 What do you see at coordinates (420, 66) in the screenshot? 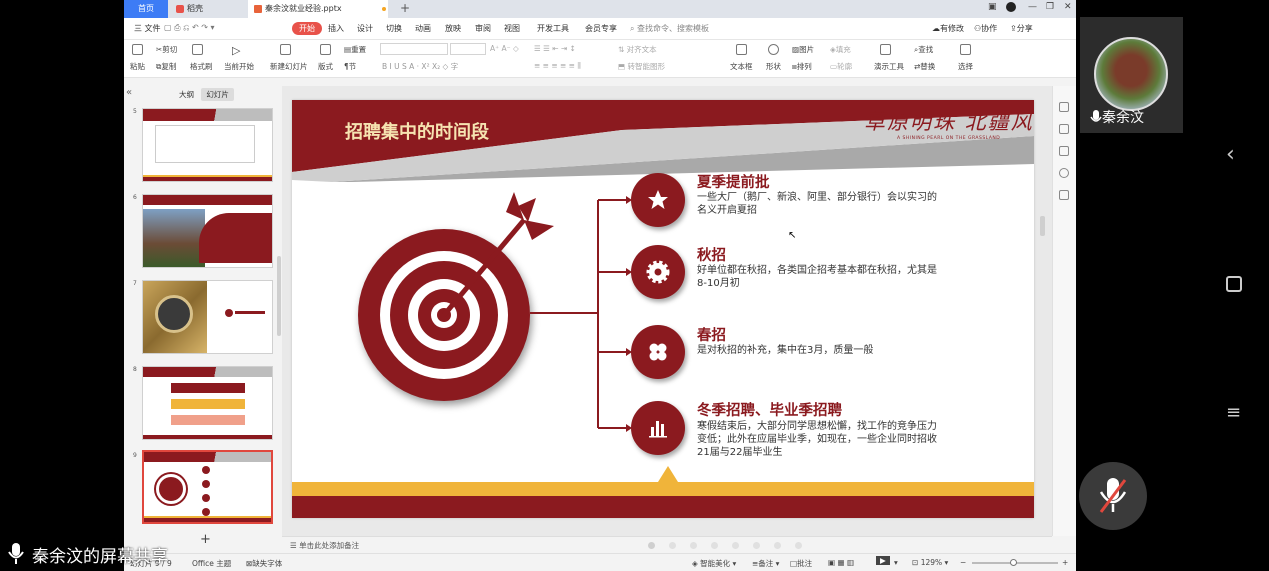
I see `font-style-buttons: B I U S A · X² X₂ ◇ 字` at bounding box center [420, 66].